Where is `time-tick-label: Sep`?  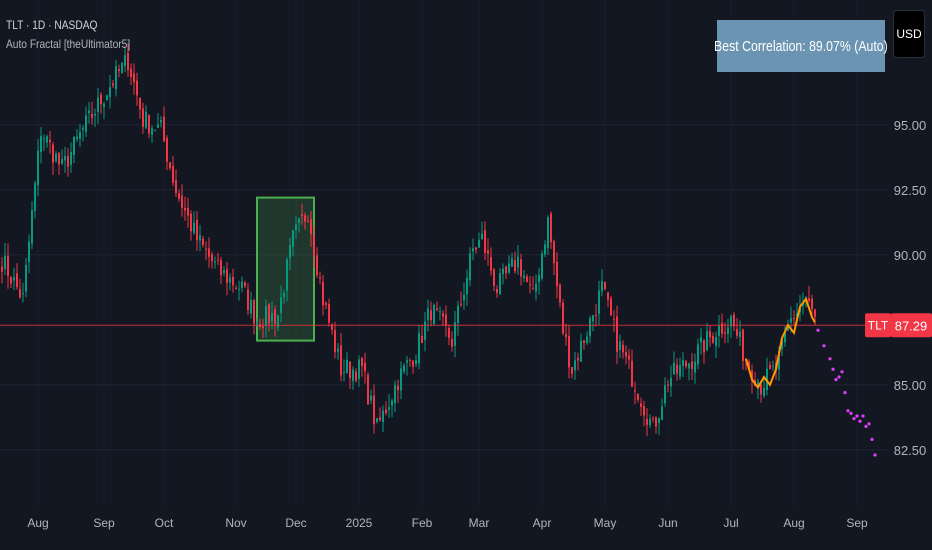 time-tick-label: Sep is located at coordinates (857, 523).